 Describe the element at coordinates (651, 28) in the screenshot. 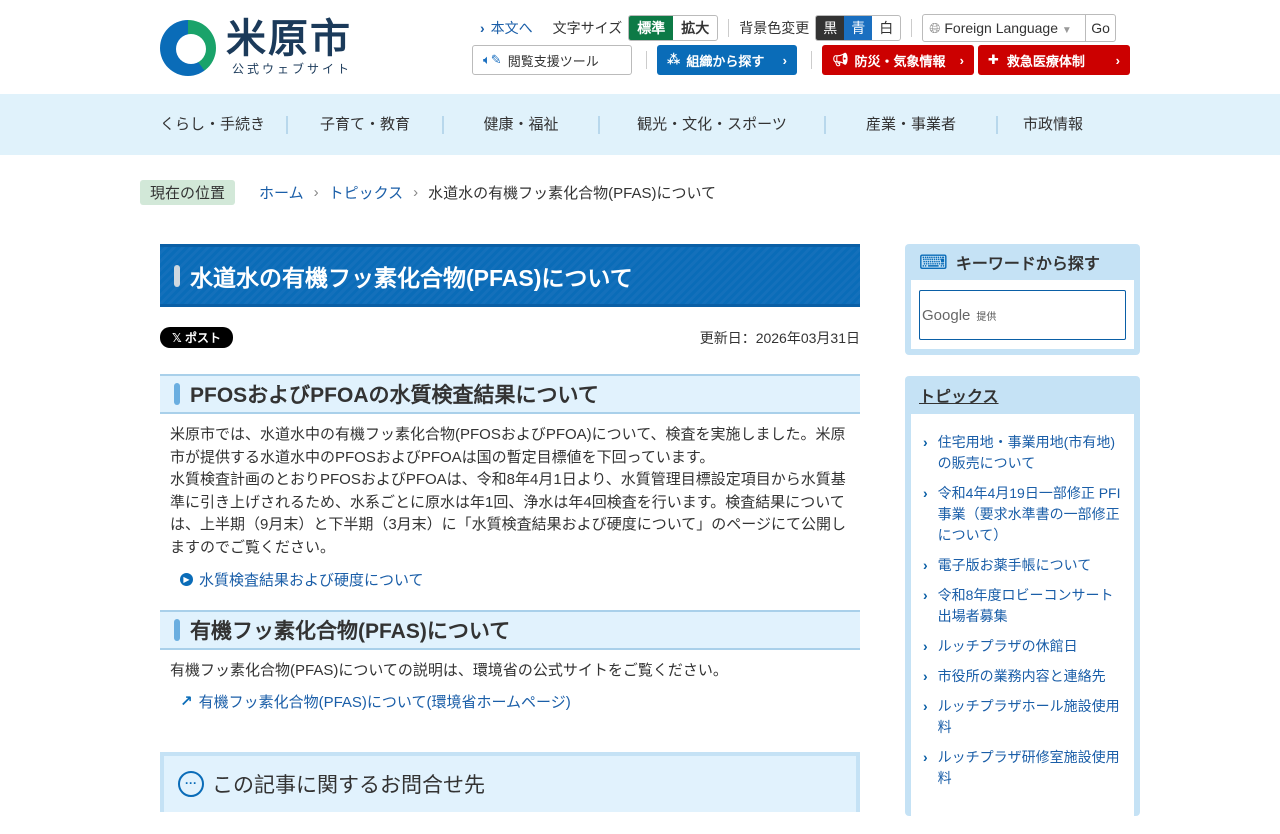

I see `font-size-standard-button: 標準` at that location.